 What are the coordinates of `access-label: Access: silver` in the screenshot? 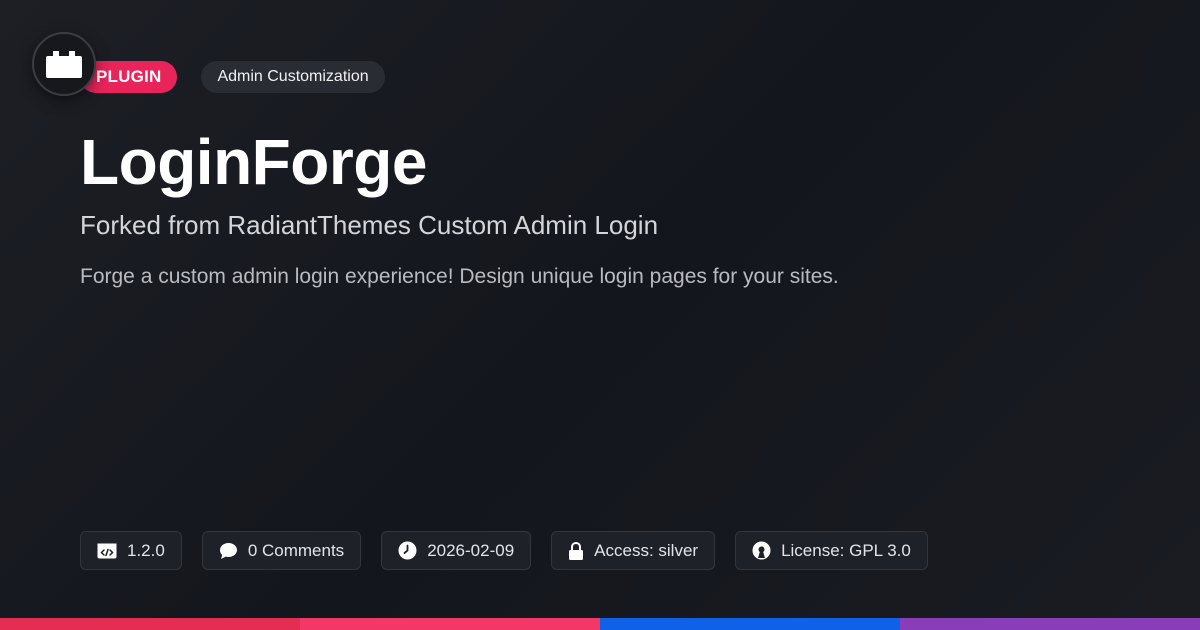 It's located at (646, 550).